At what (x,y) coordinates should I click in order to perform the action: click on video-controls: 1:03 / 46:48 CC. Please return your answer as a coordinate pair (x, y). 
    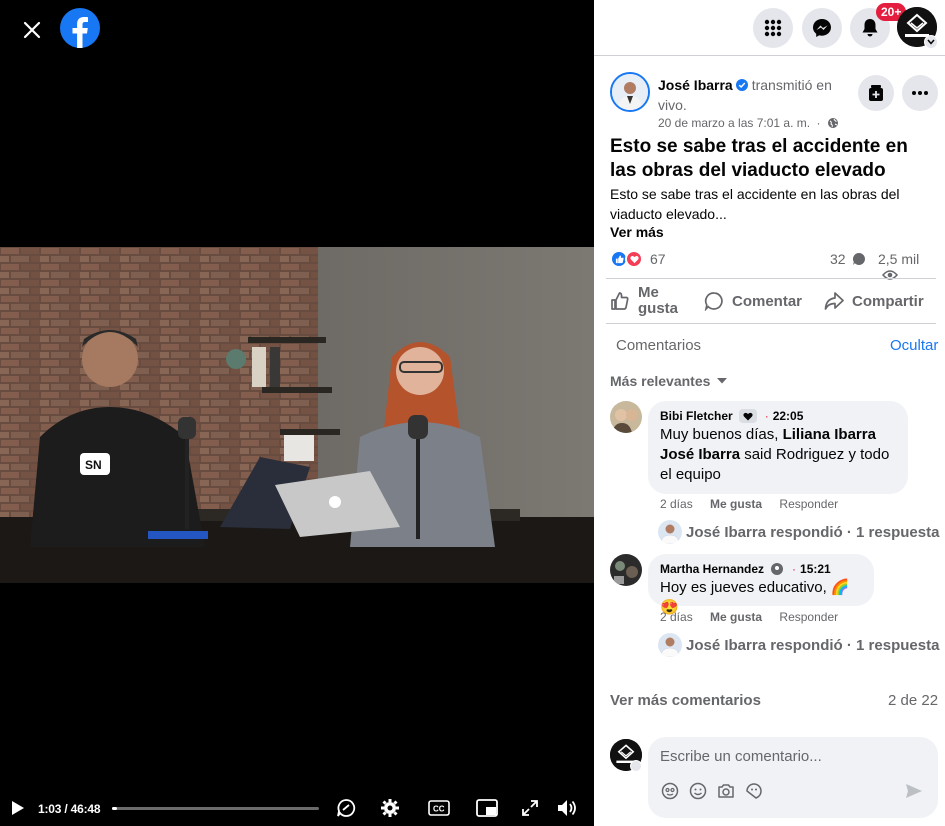
    Looking at the image, I should click on (297, 808).